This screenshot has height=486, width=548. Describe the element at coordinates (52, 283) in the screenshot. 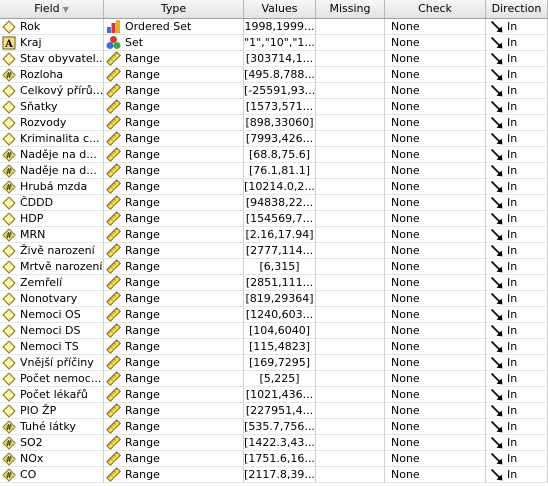

I see `field-cell: Zemřelí` at that location.